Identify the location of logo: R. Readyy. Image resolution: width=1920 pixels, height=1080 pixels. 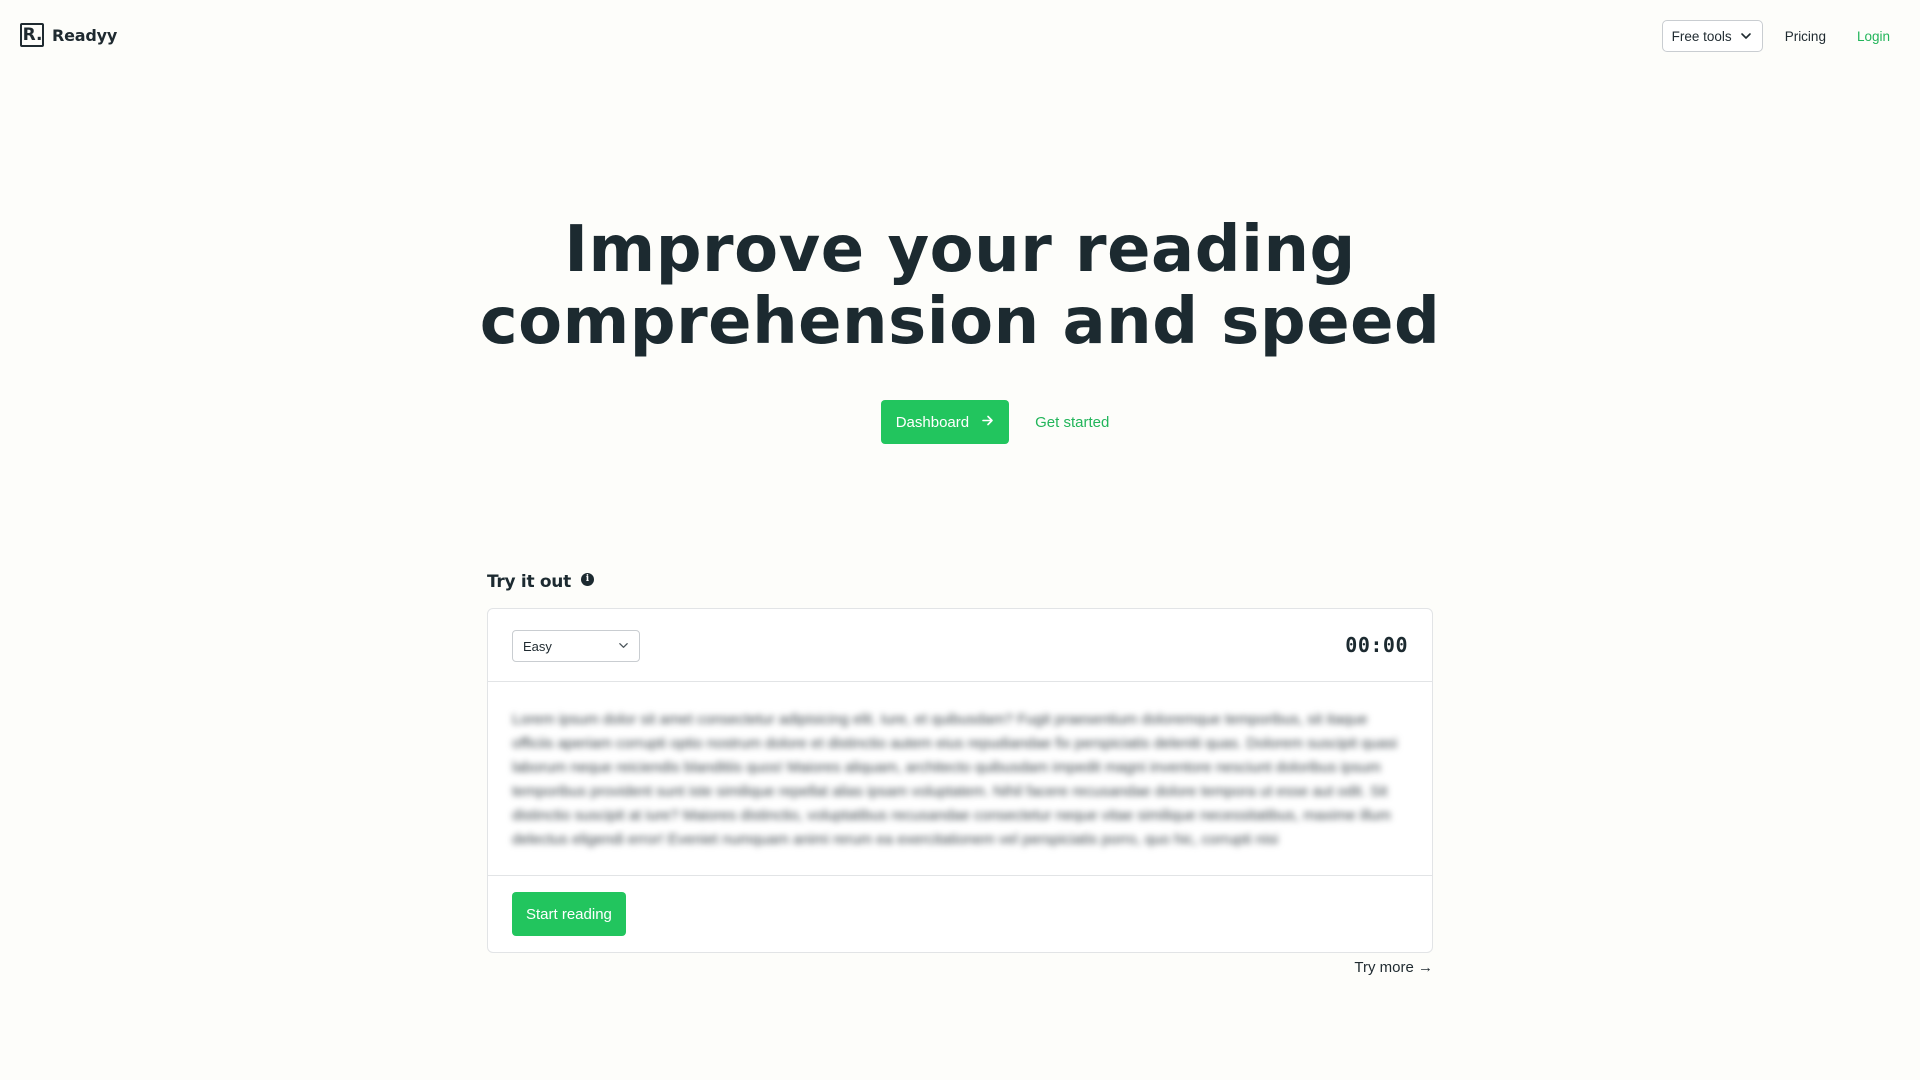
(68, 35).